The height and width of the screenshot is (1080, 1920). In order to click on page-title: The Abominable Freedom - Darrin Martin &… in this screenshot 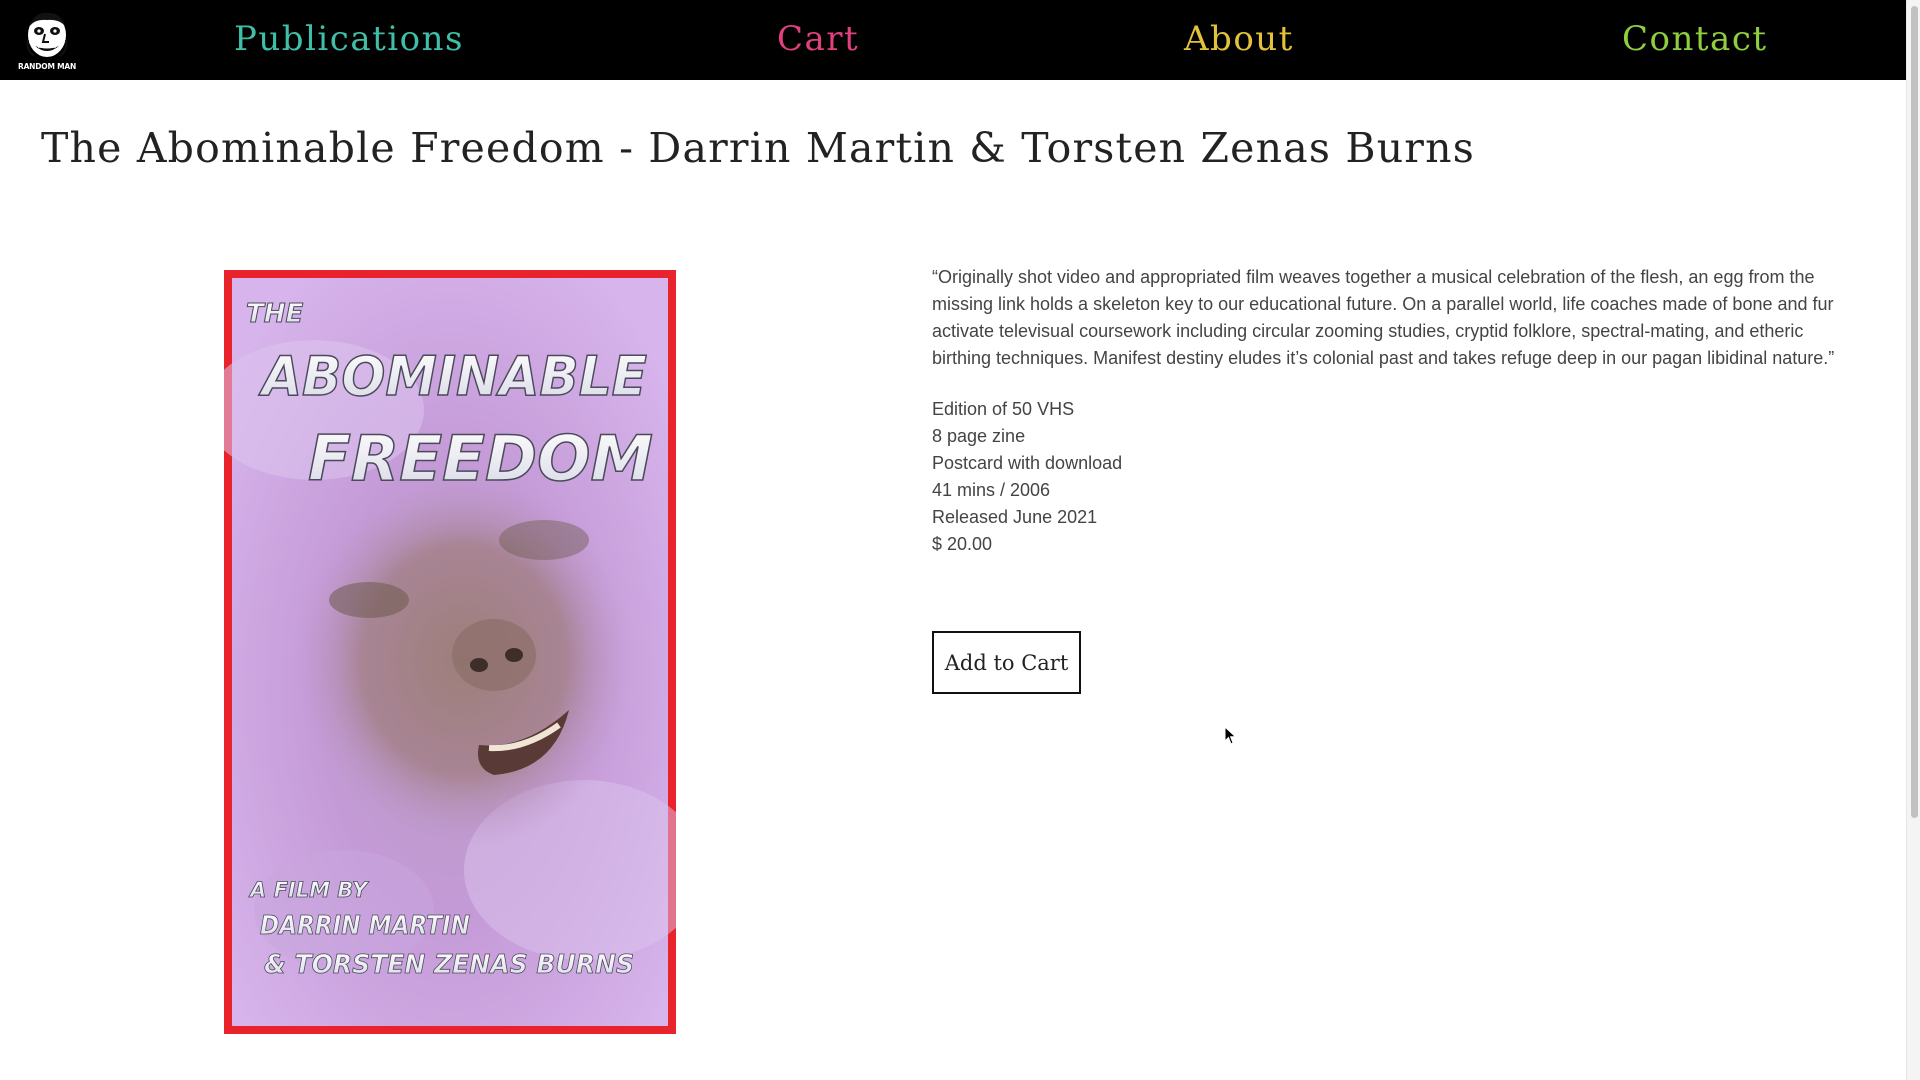, I will do `click(758, 148)`.